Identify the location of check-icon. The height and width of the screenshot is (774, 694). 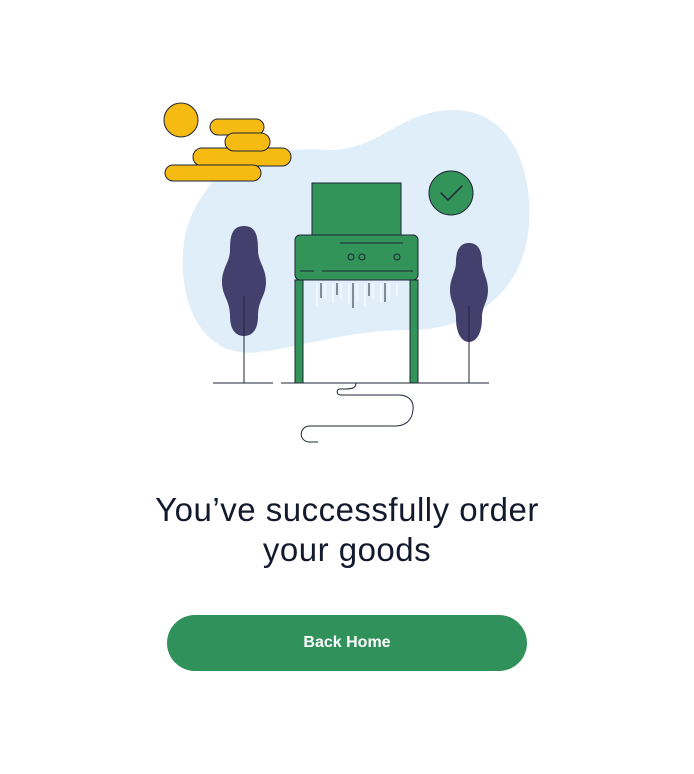
(451, 193).